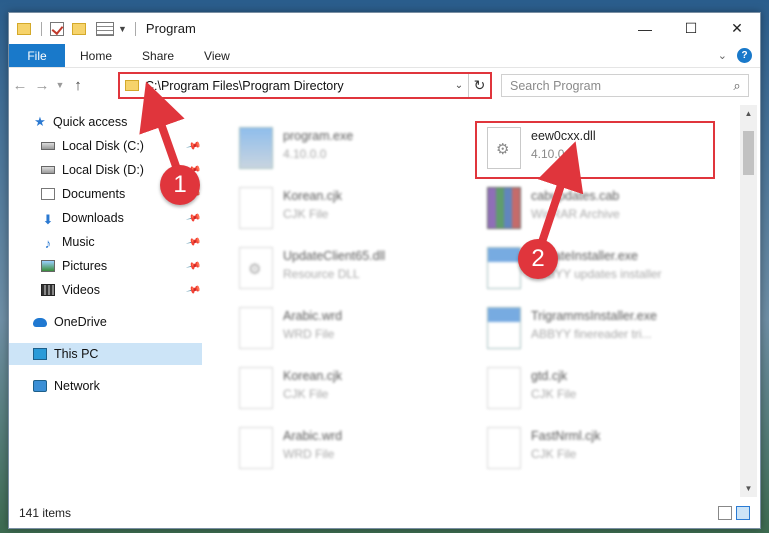  I want to click on sidebar-item-this-pc: This PC, so click(105, 354).